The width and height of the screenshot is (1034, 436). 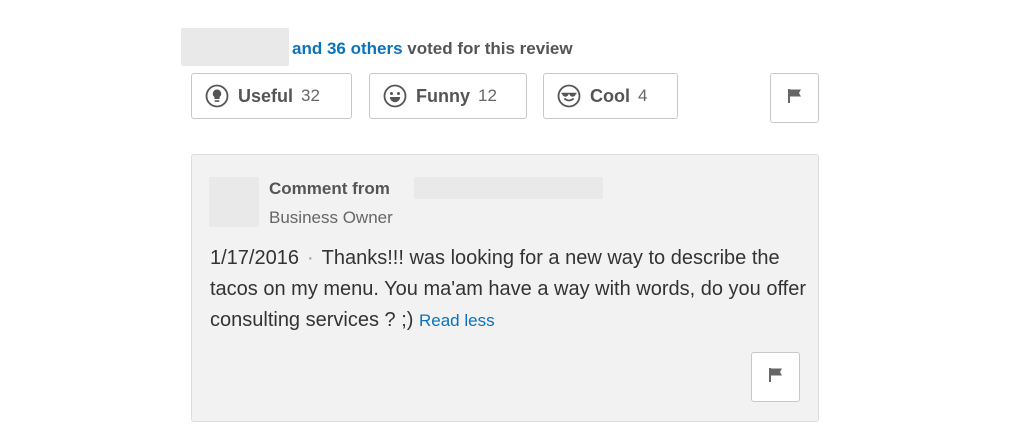 What do you see at coordinates (487, 95) in the screenshot?
I see `funny-count: 12` at bounding box center [487, 95].